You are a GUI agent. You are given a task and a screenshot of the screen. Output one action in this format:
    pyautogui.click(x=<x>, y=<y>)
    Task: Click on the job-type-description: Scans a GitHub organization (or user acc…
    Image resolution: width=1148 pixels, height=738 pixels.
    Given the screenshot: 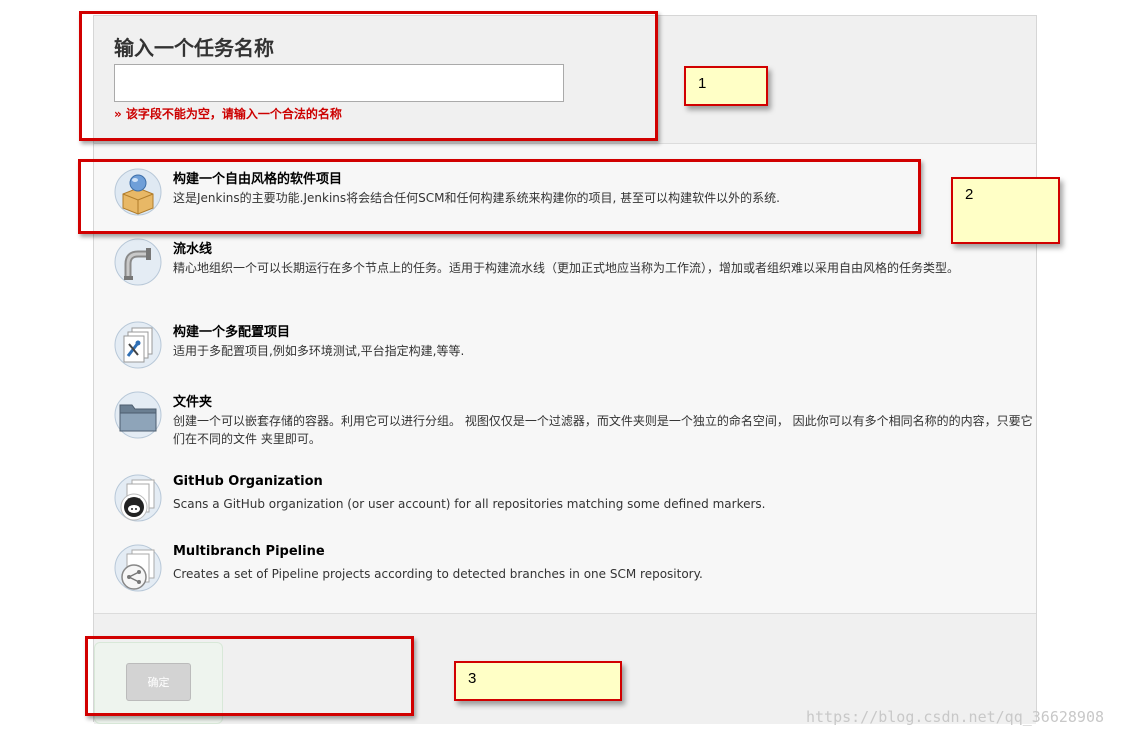 What is the action you would take?
    pyautogui.click(x=469, y=504)
    